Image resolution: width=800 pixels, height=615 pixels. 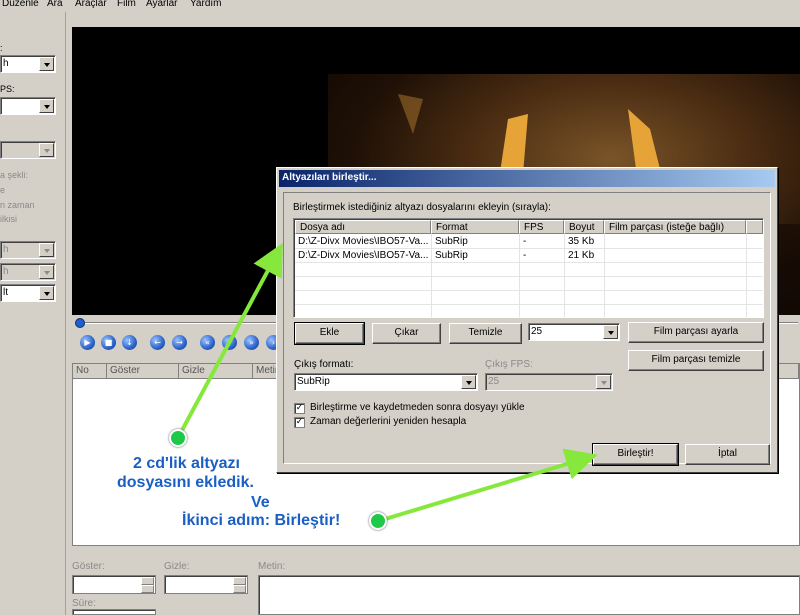 I want to click on note-1-line-2: dosyasını ekledik., so click(x=185, y=482).